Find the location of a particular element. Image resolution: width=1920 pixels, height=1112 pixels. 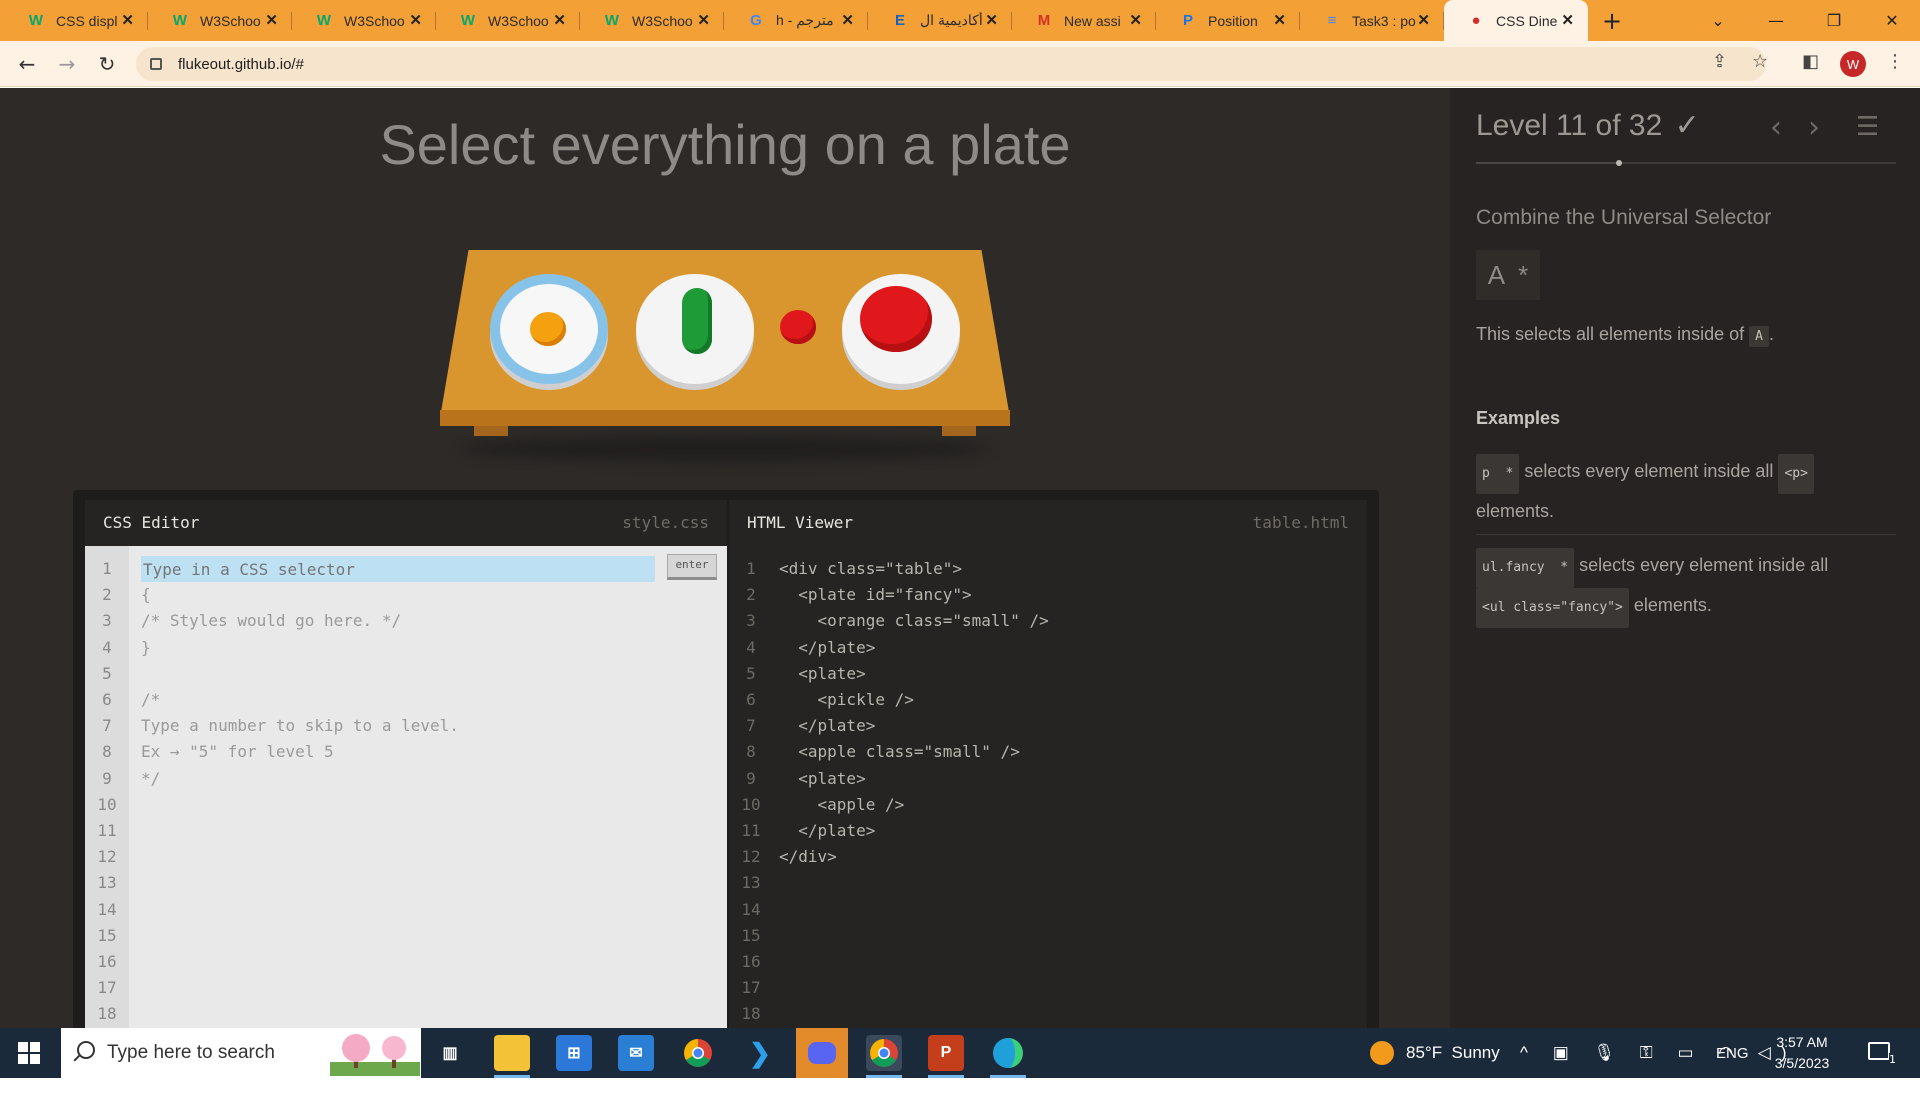

task-view-icon: ▥ is located at coordinates (450, 1053).